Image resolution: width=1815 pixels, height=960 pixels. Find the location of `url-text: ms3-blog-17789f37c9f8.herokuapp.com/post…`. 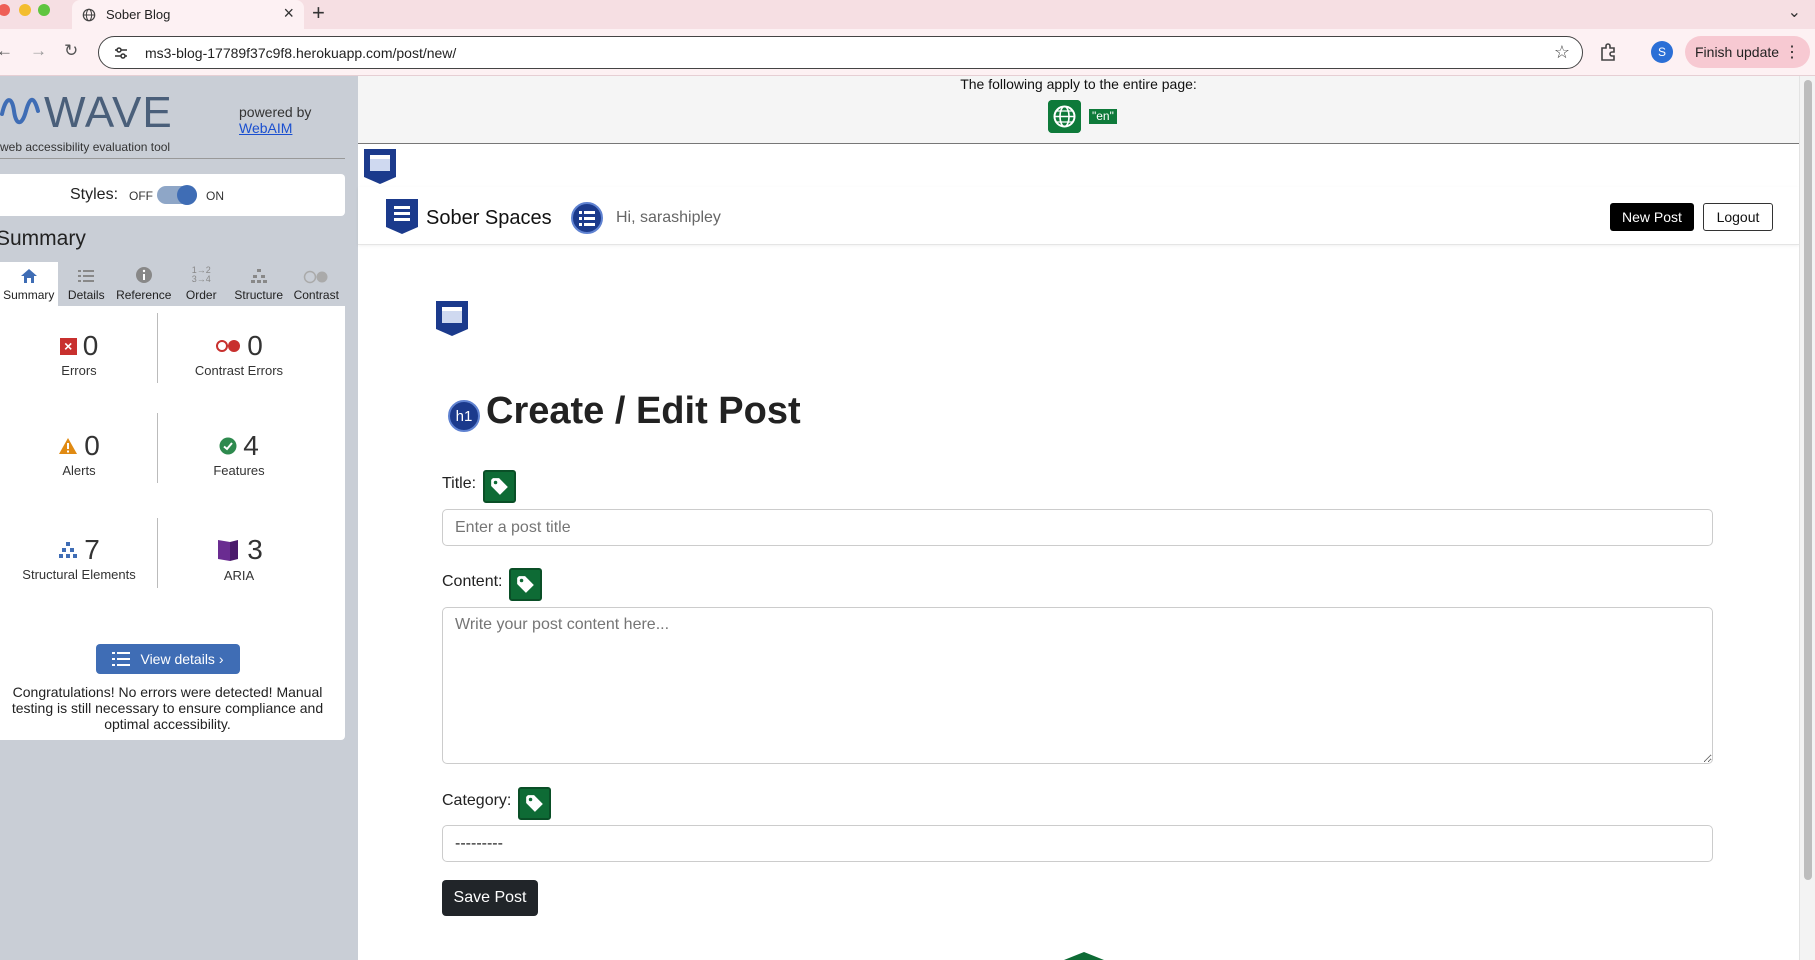

url-text: ms3-blog-17789f37c9f8.herokuapp.com/post… is located at coordinates (301, 52).